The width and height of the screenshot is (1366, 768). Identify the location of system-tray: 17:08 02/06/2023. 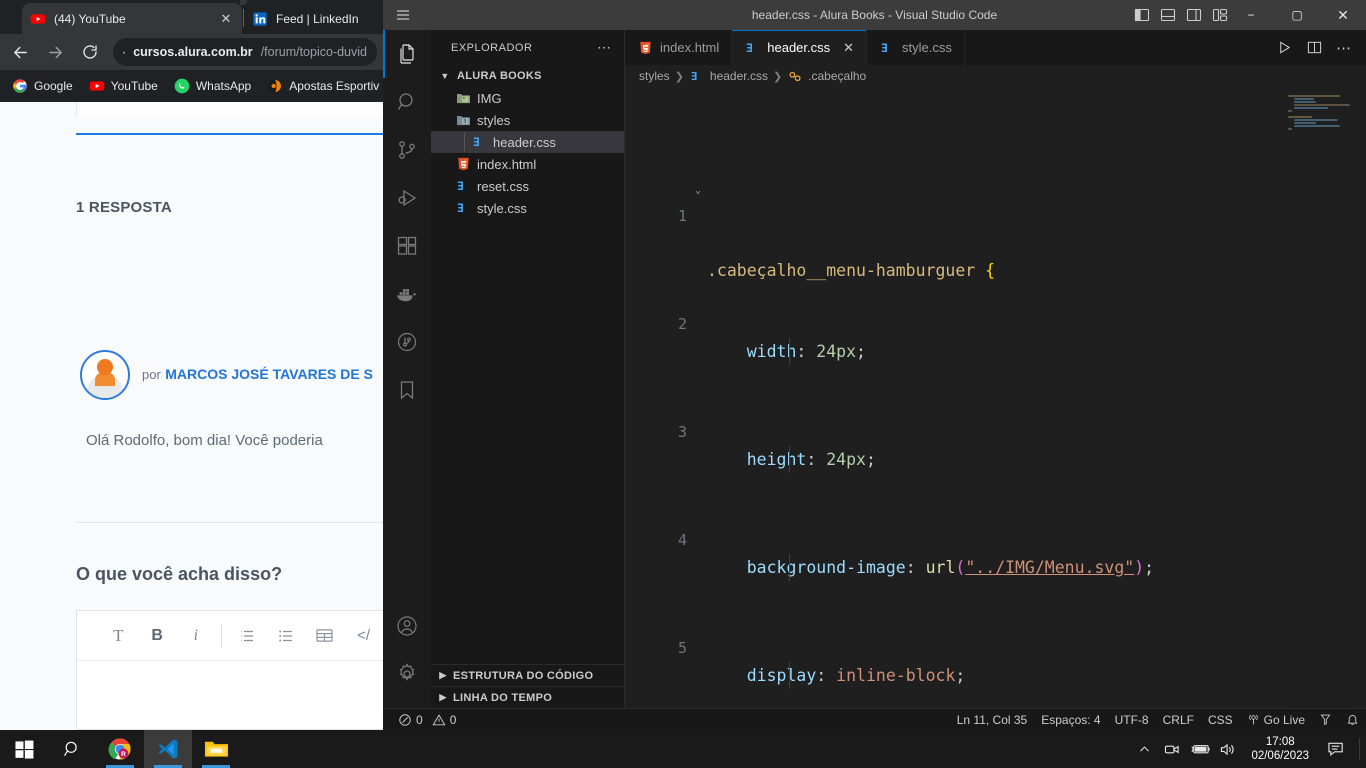
(1248, 749).